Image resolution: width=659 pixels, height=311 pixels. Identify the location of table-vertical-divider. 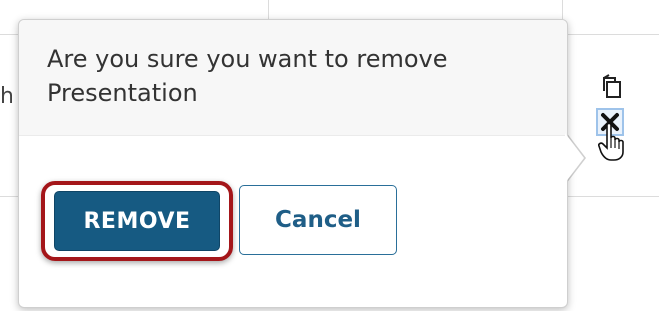
(268, 9).